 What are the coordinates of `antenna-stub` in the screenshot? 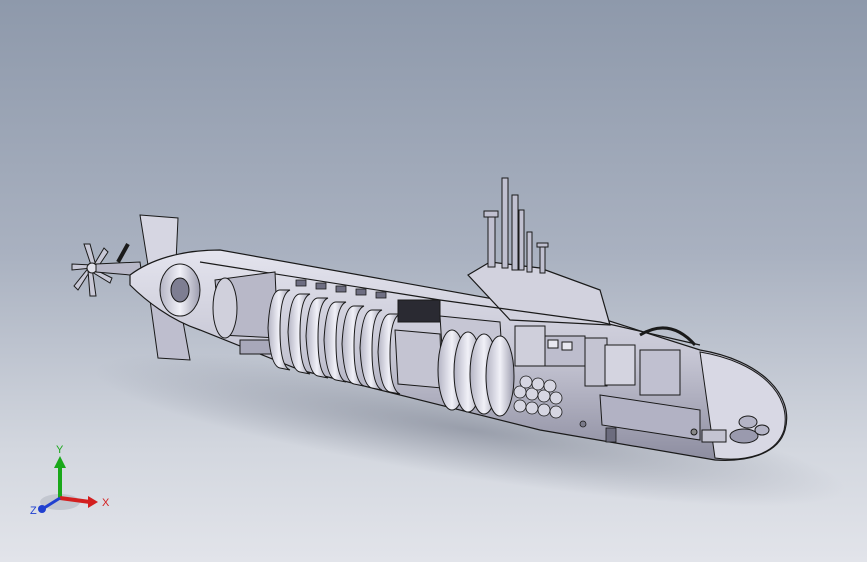 It's located at (123, 253).